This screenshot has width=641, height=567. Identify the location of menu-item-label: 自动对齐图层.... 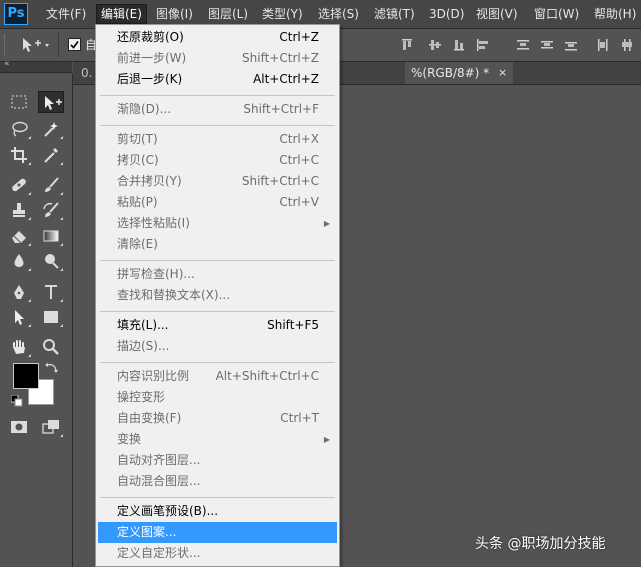
(159, 460).